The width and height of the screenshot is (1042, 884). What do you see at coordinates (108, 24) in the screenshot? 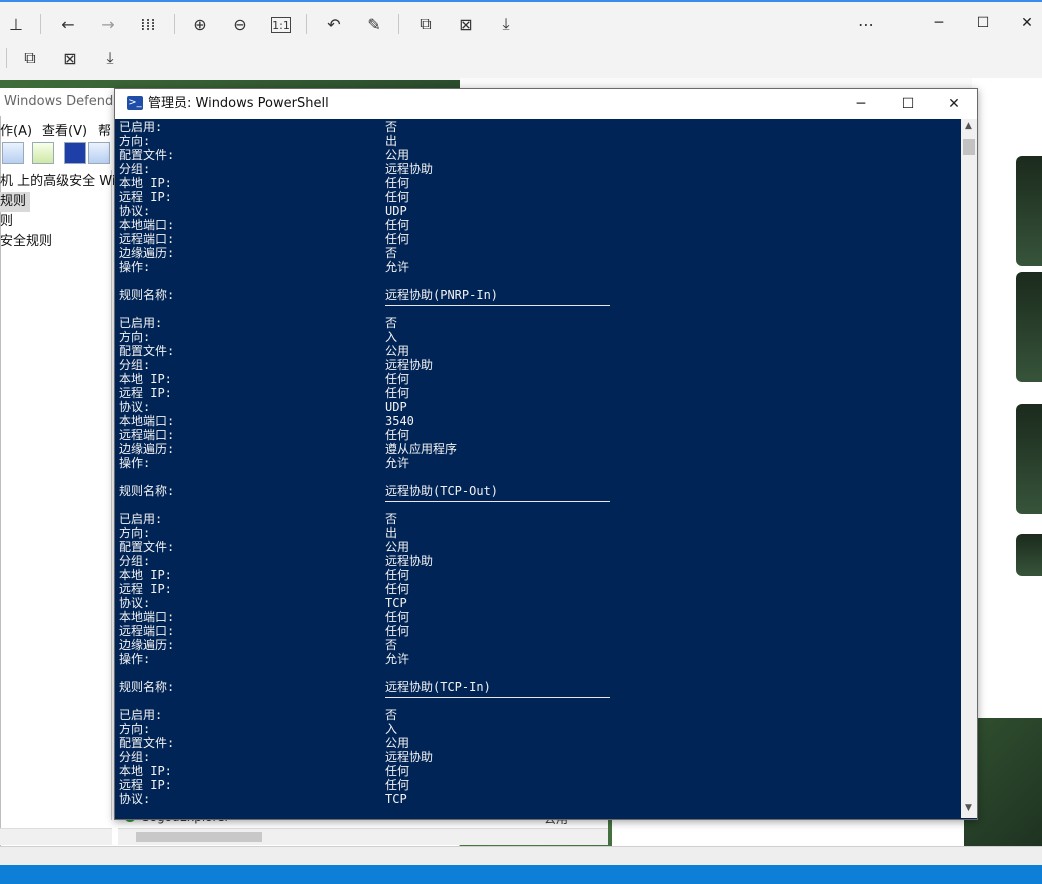
I see `forward-icon: →` at bounding box center [108, 24].